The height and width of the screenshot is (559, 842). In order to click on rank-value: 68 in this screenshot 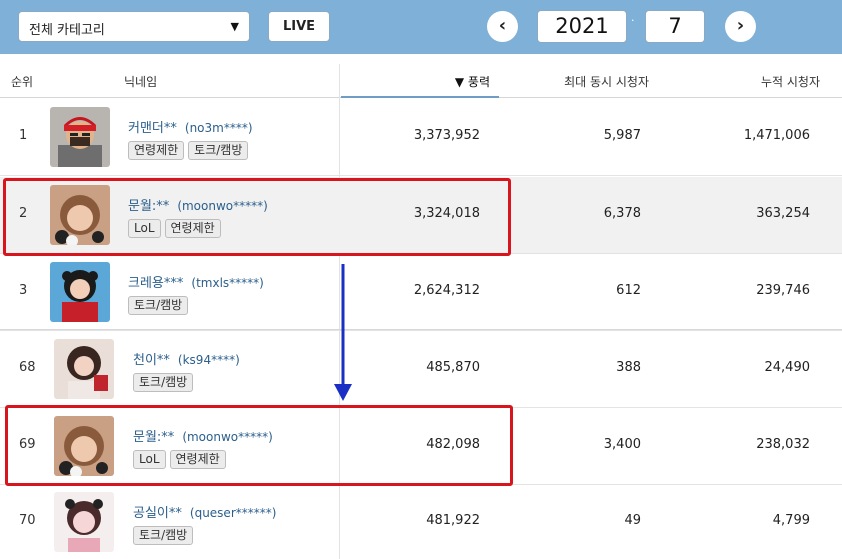, I will do `click(27, 367)`.